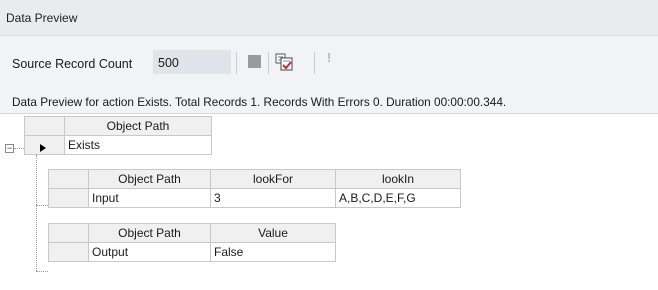 The height and width of the screenshot is (290, 658). Describe the element at coordinates (44, 126) in the screenshot. I see `root-grid-corner` at that location.